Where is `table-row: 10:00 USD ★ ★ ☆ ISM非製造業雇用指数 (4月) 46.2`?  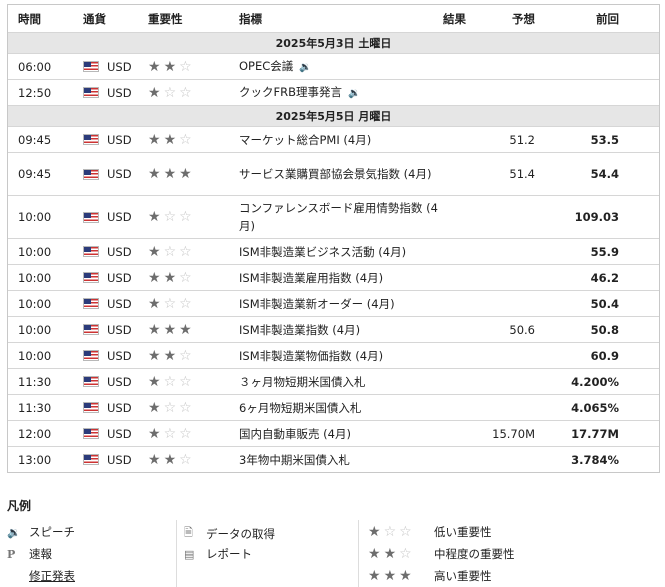 table-row: 10:00 USD ★ ★ ☆ ISM非製造業雇用指数 (4月) 46.2 is located at coordinates (333, 277).